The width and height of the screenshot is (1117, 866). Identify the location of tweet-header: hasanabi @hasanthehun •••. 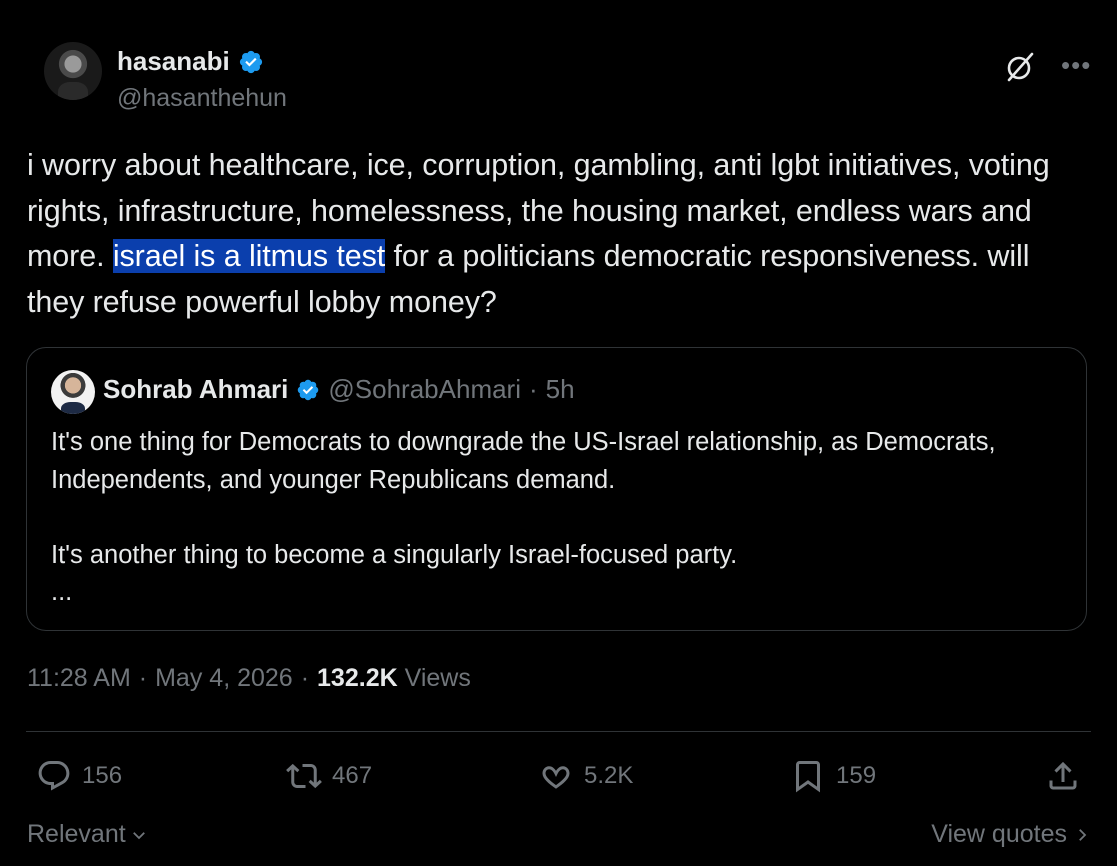
(570, 80).